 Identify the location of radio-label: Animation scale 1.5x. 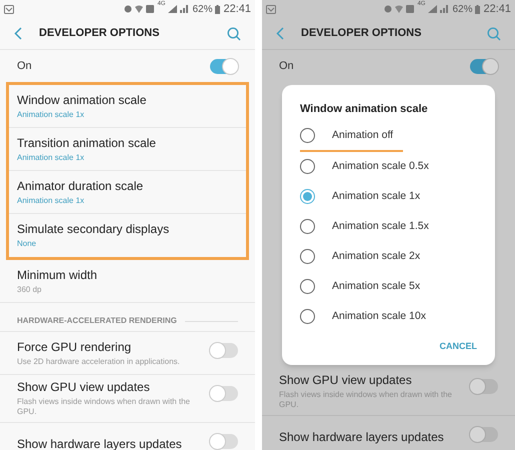
(380, 226).